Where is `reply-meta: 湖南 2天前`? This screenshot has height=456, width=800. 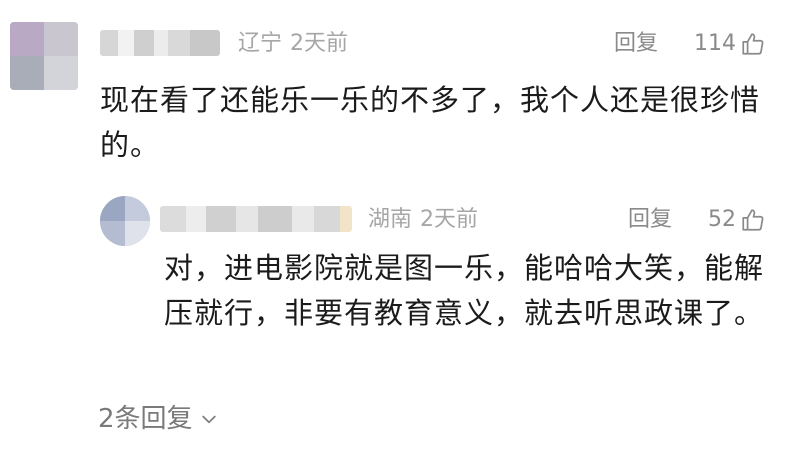 reply-meta: 湖南 2天前 is located at coordinates (423, 220).